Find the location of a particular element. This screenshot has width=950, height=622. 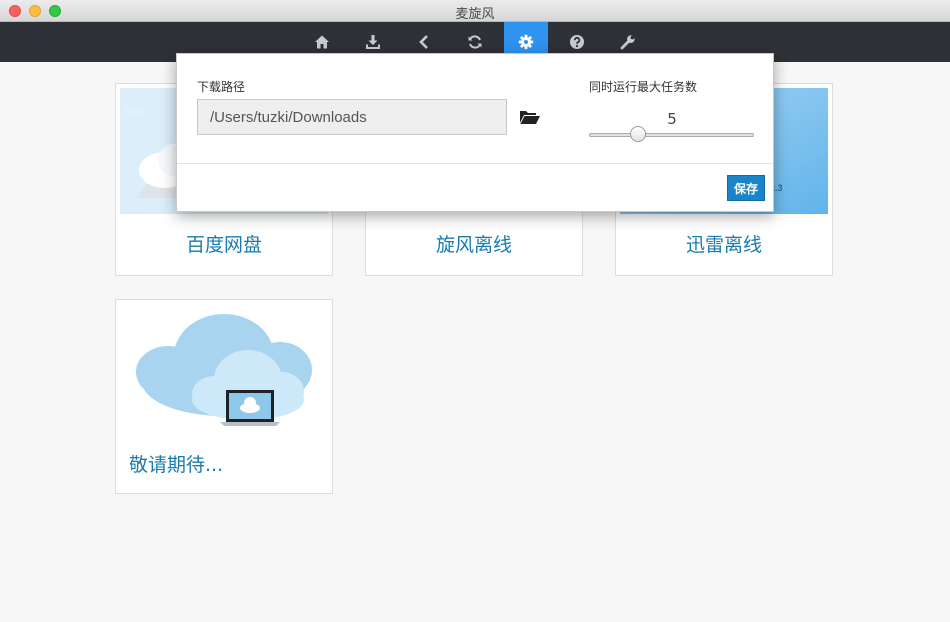

baidu-logo-text: Bai is located at coordinates (133, 111).